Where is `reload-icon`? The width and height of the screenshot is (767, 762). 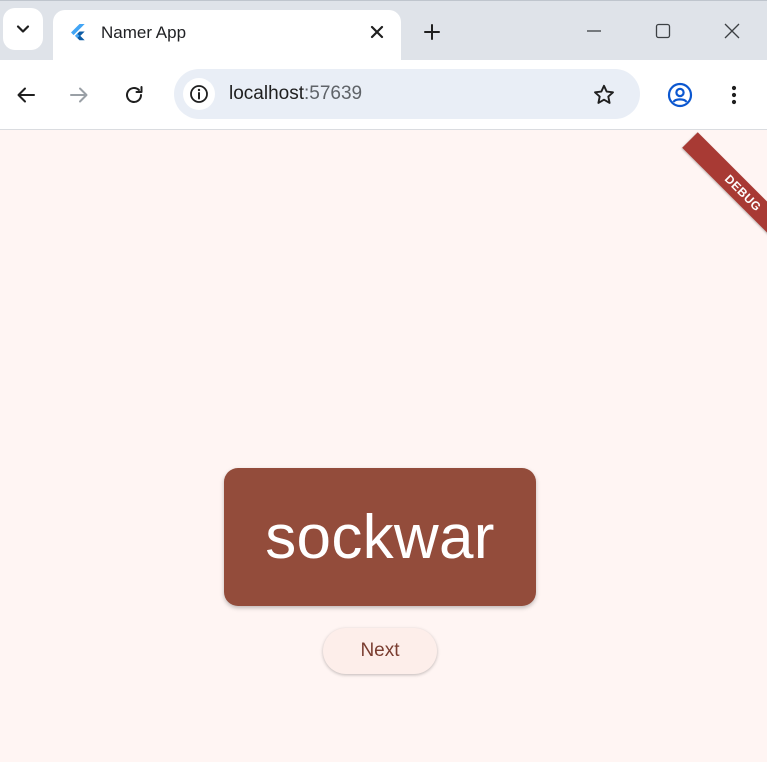 reload-icon is located at coordinates (134, 94).